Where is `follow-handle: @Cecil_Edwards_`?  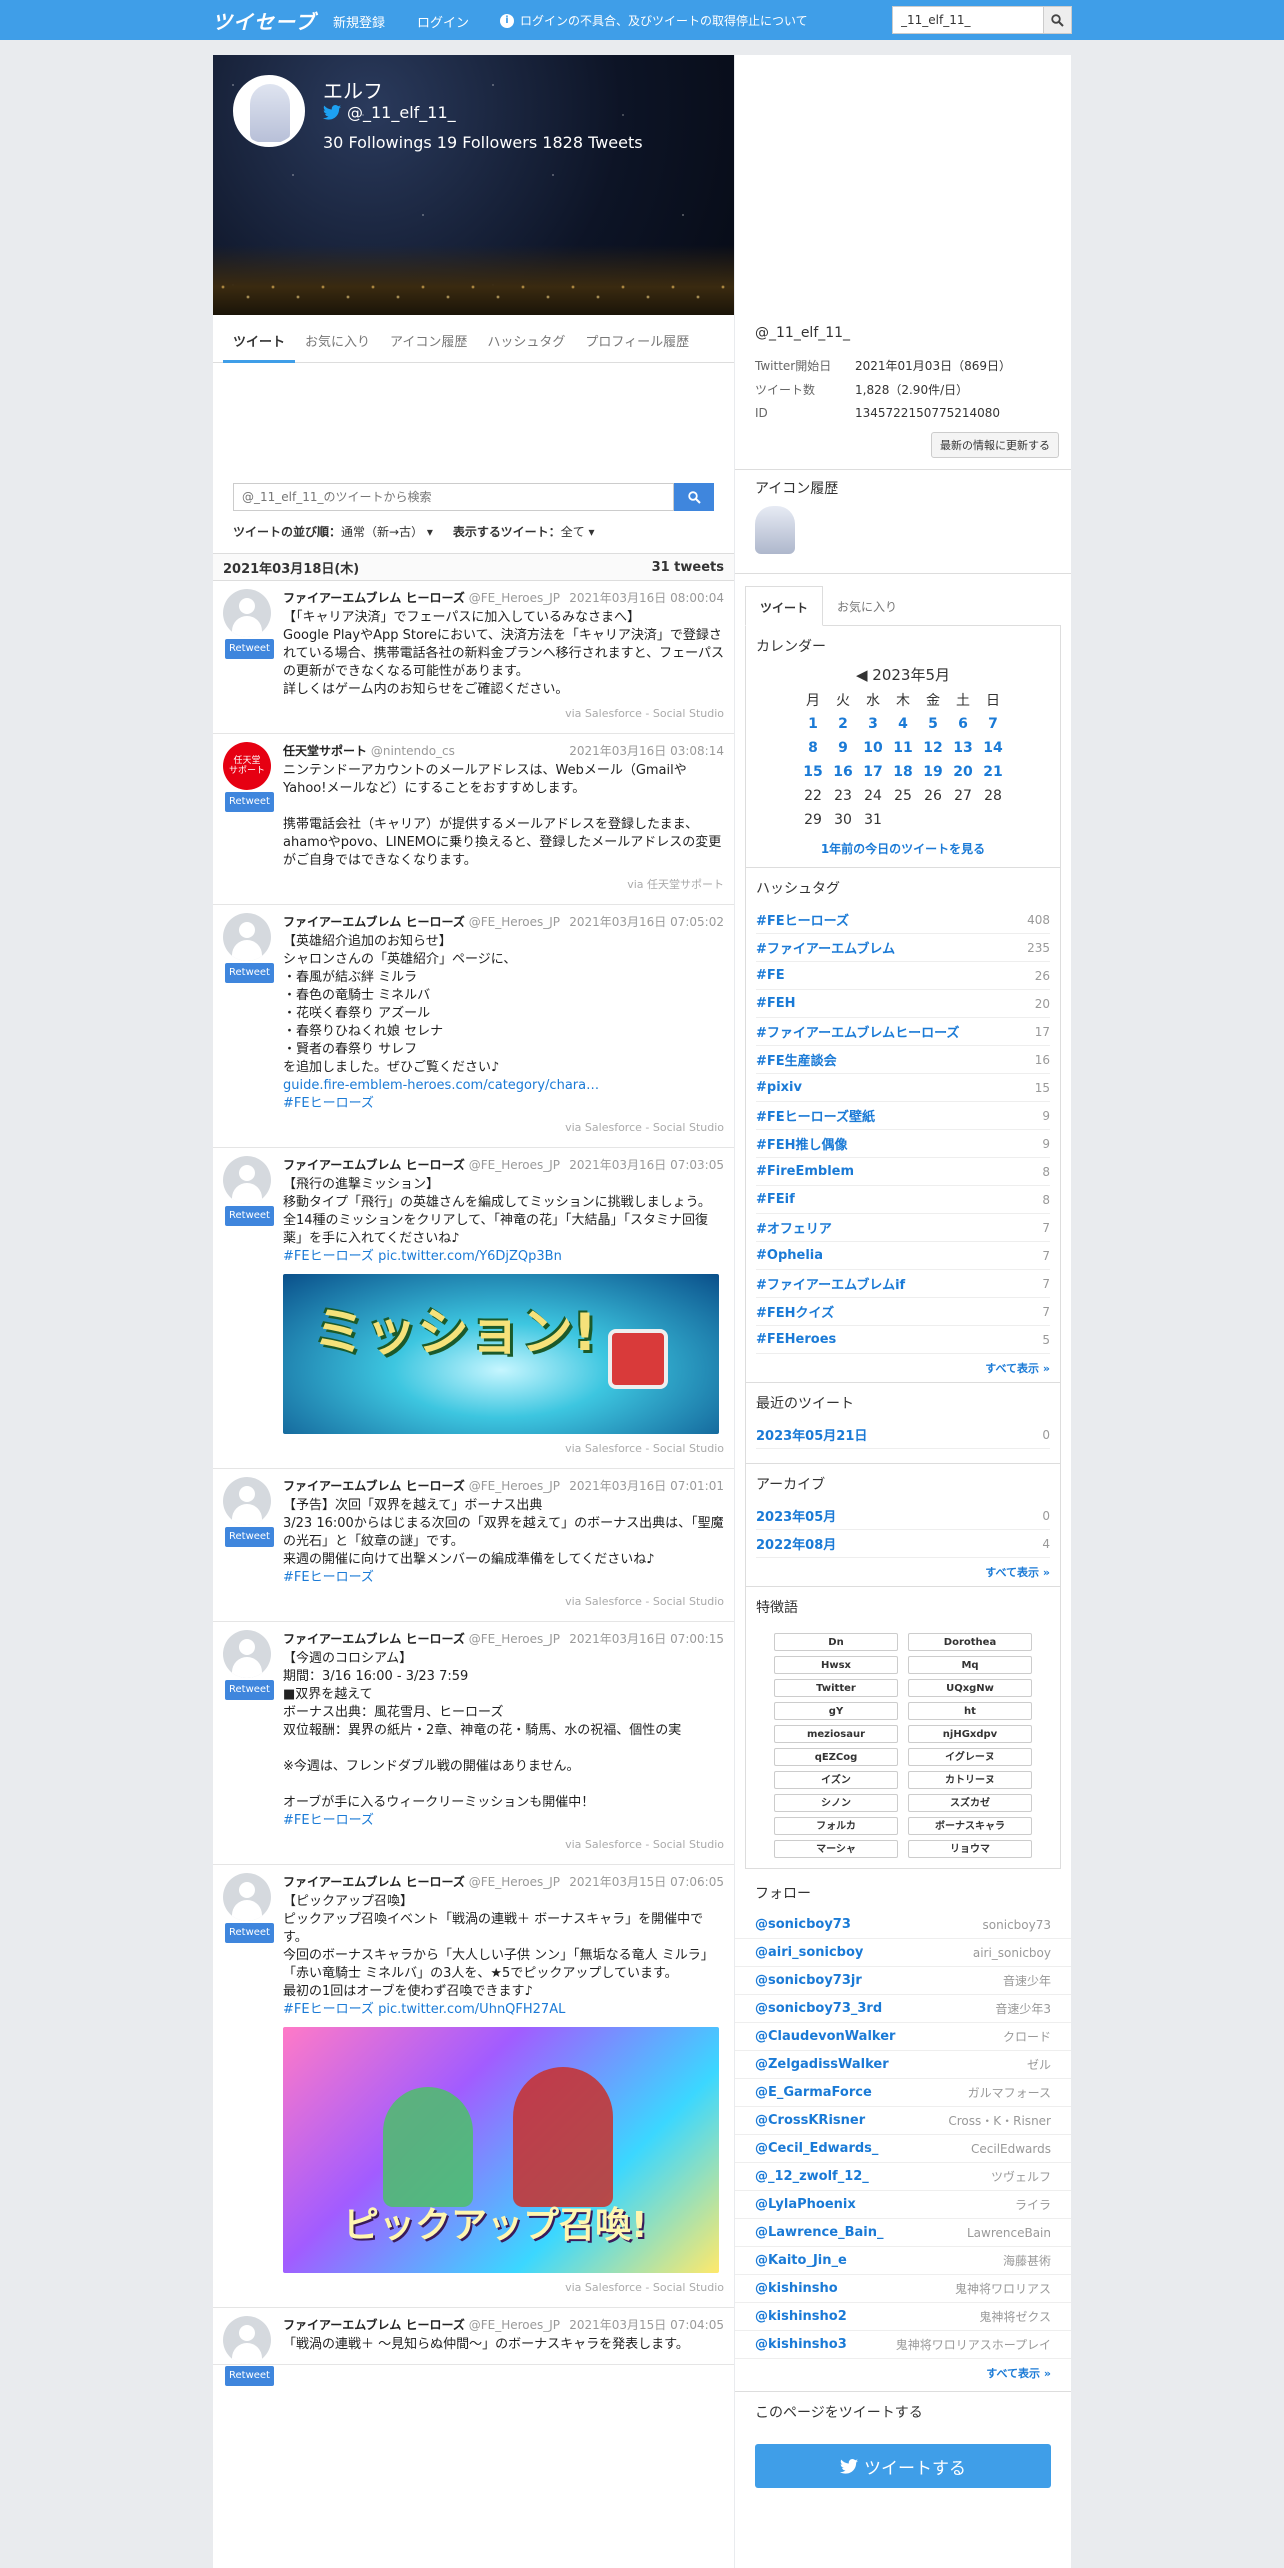
follow-handle: @Cecil_Edwards_ is located at coordinates (816, 2148).